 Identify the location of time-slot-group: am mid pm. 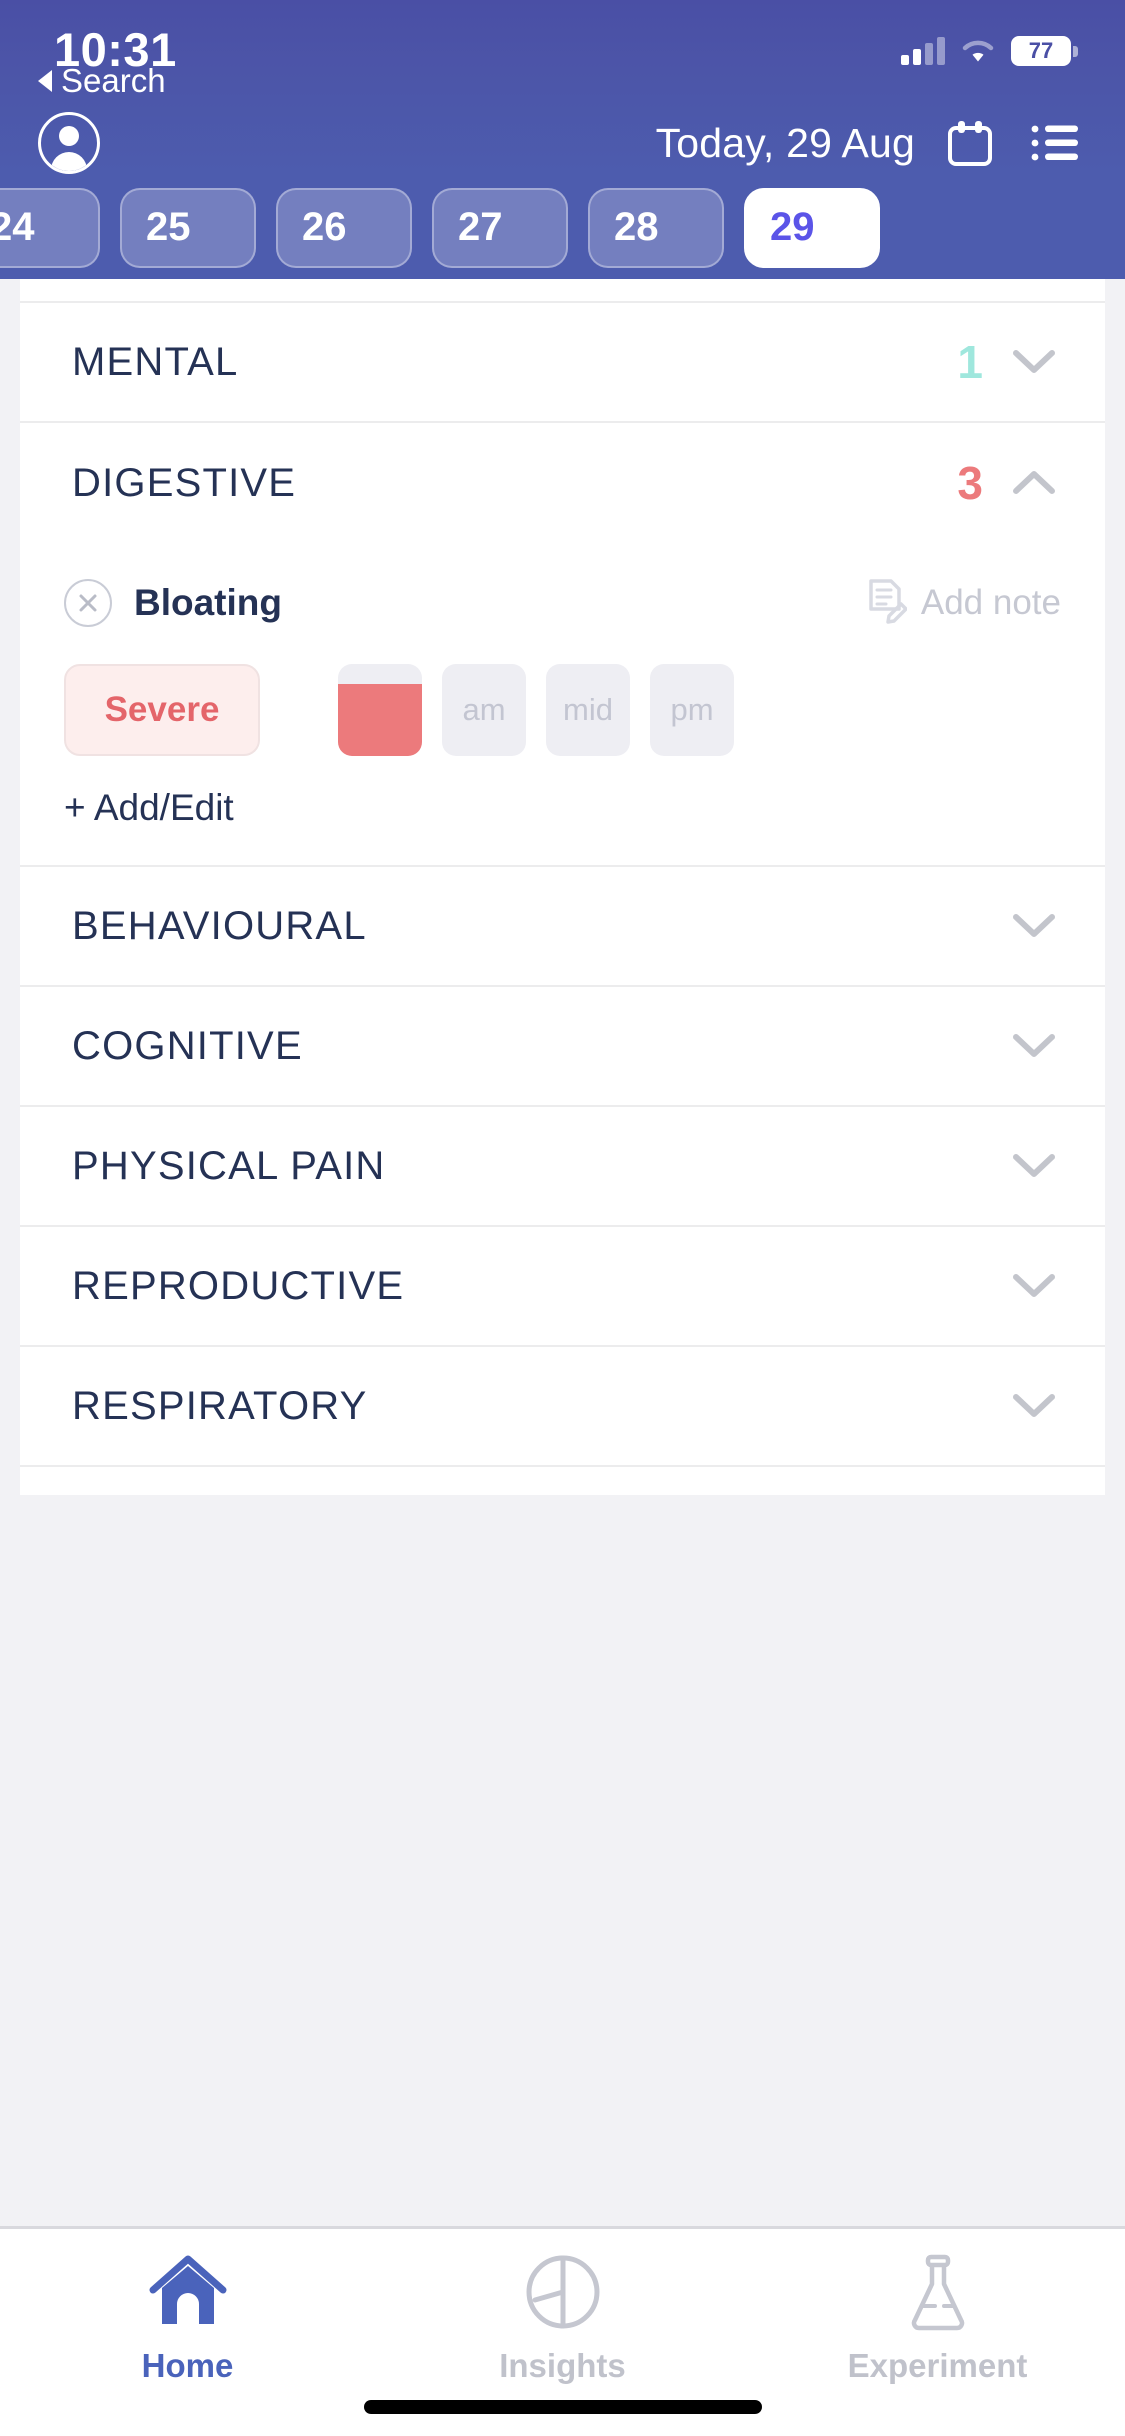
(536, 710).